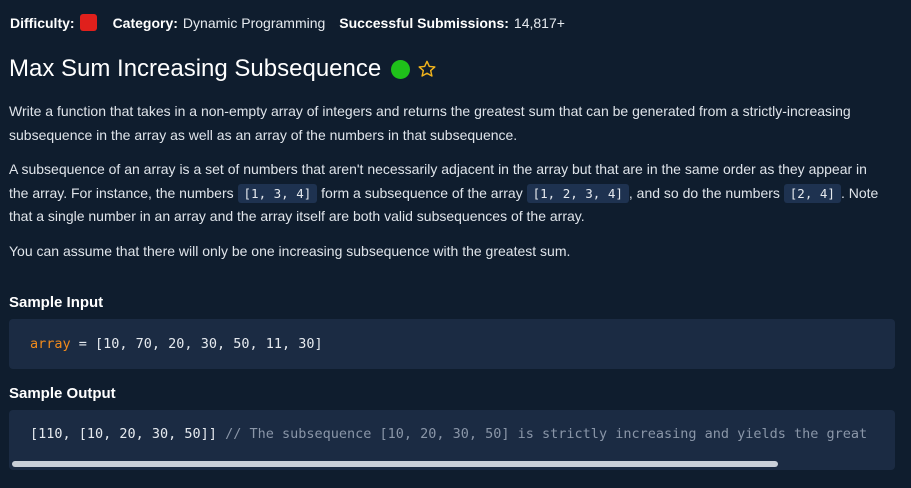 Image resolution: width=911 pixels, height=488 pixels. I want to click on page-title: Max Sum Increasing Subsequence, so click(195, 68).